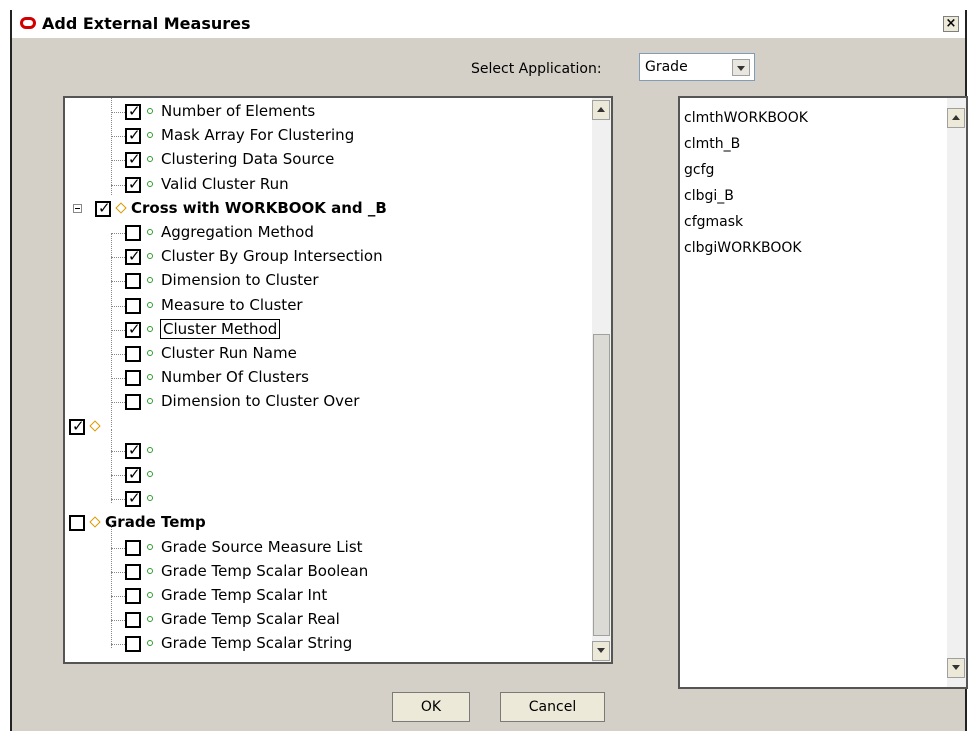  I want to click on tree-item-label: Dimension to Cluster Over, so click(260, 401).